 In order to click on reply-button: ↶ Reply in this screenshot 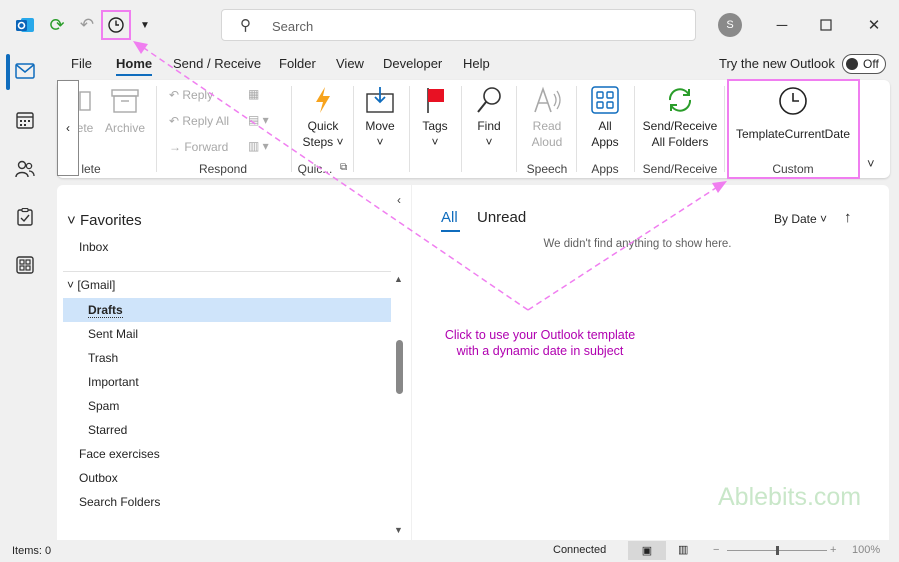, I will do `click(191, 95)`.